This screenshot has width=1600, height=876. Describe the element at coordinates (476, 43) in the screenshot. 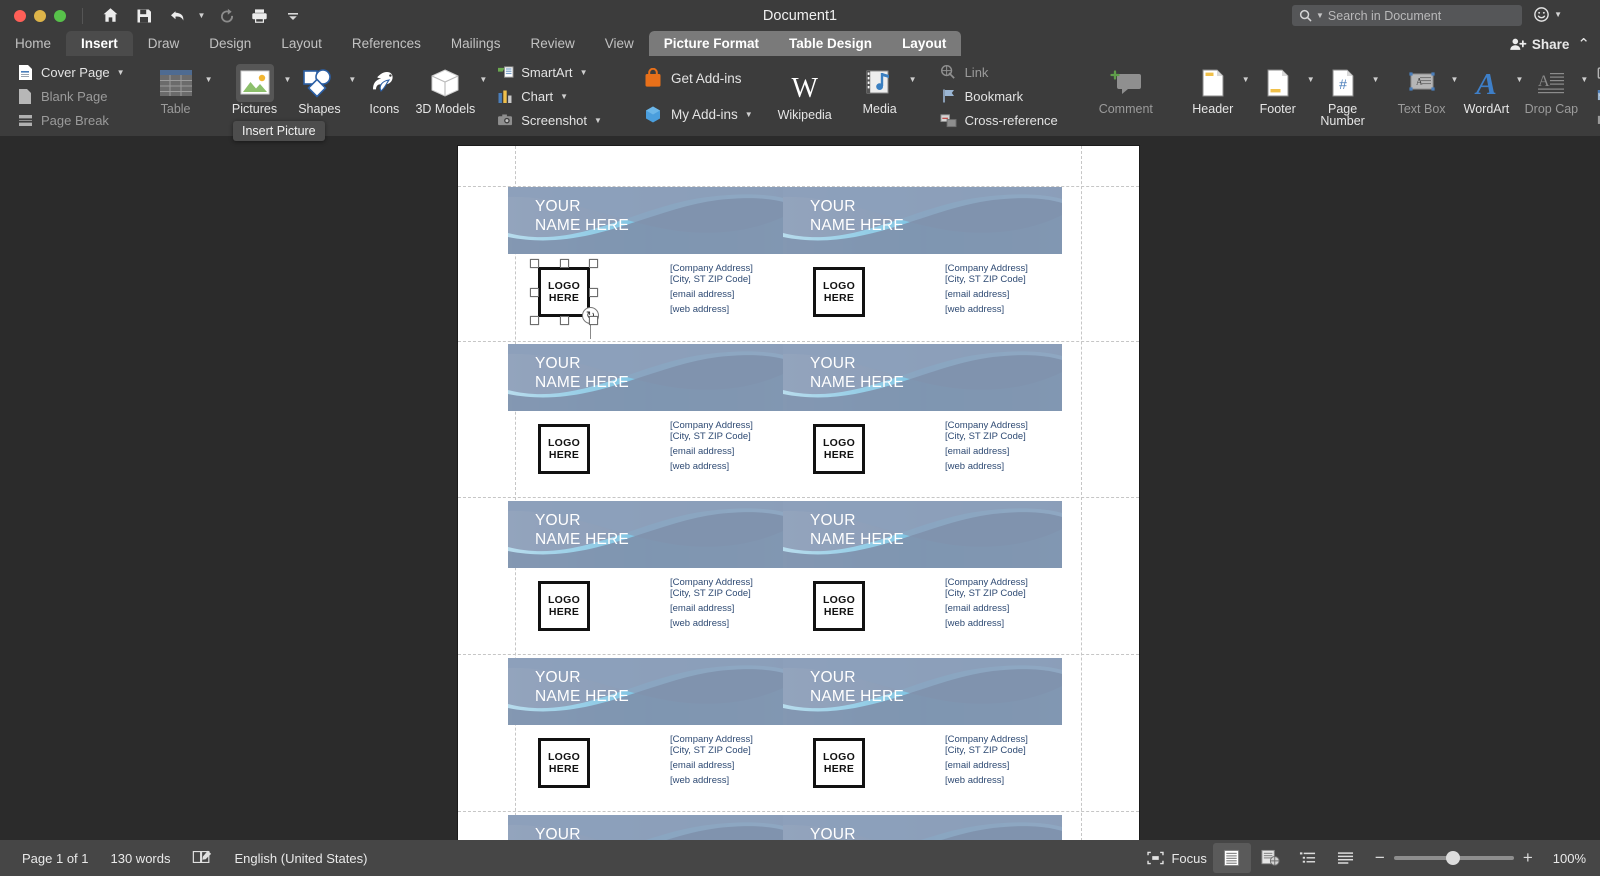

I see `tab-mailings: Mailings` at that location.